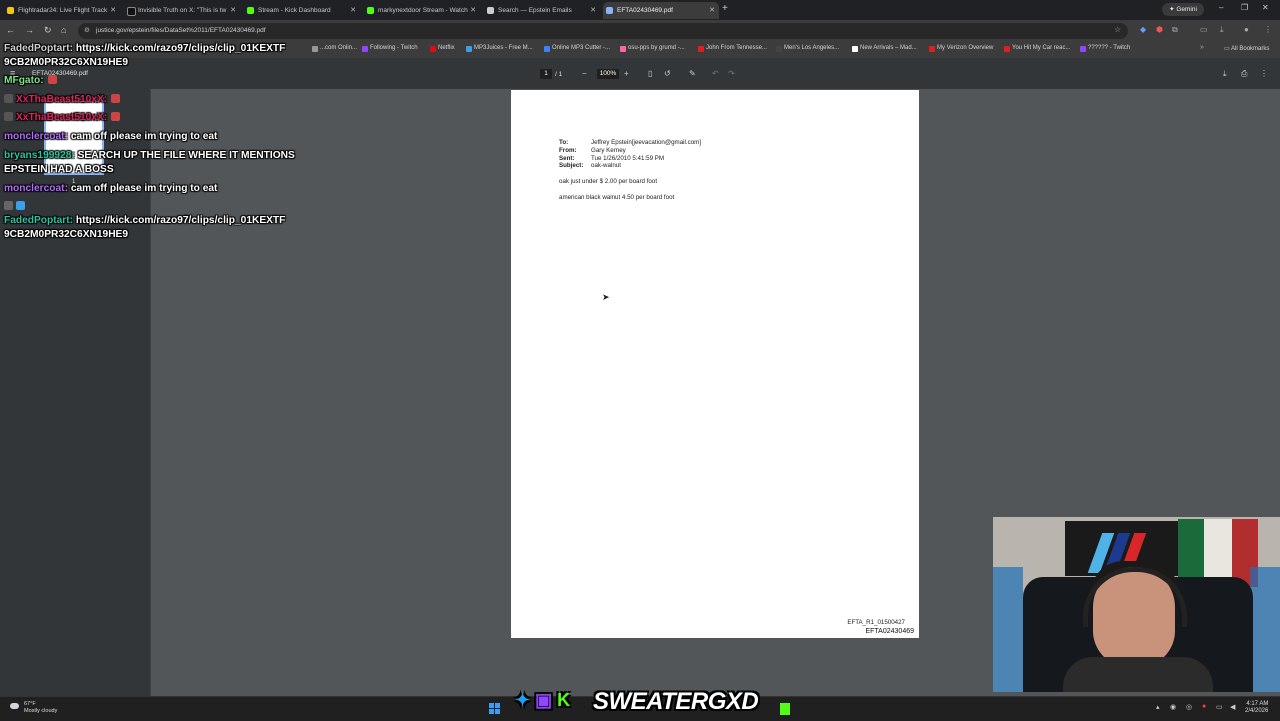 The image size is (1280, 721). I want to click on sidebar-icon: ▭, so click(1204, 29).